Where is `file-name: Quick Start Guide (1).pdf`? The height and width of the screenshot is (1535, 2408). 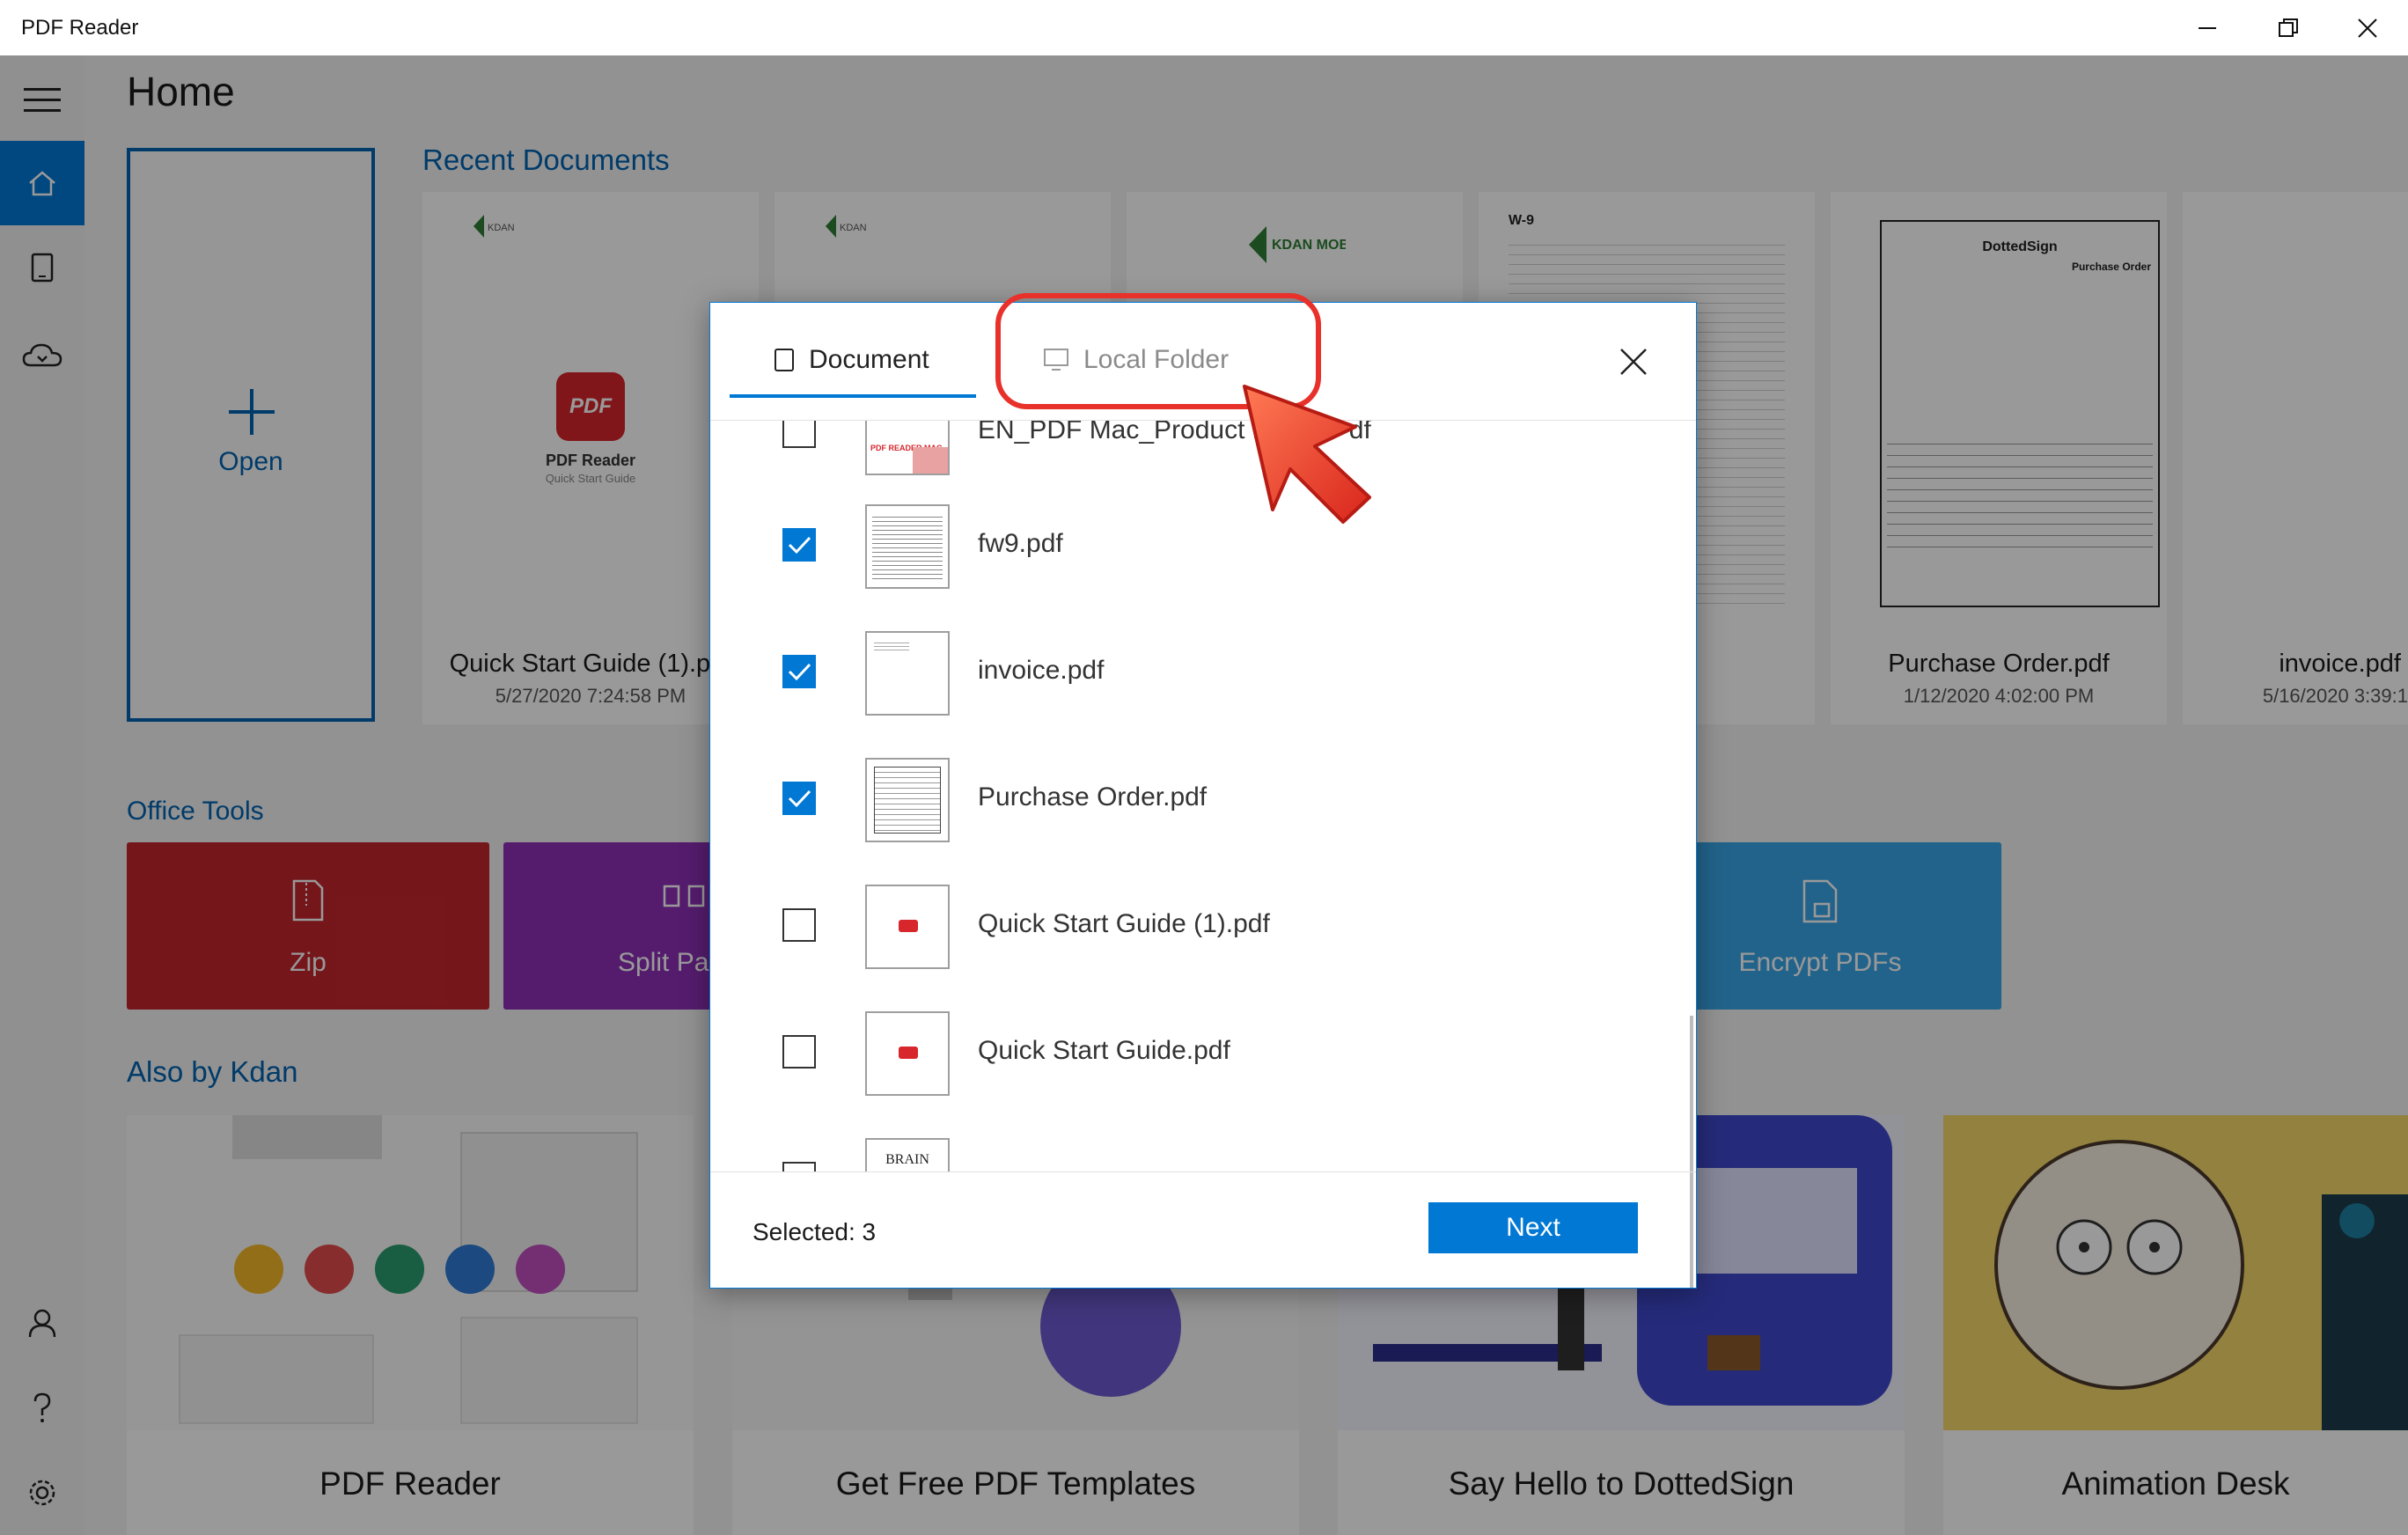
file-name: Quick Start Guide (1).pdf is located at coordinates (1124, 923).